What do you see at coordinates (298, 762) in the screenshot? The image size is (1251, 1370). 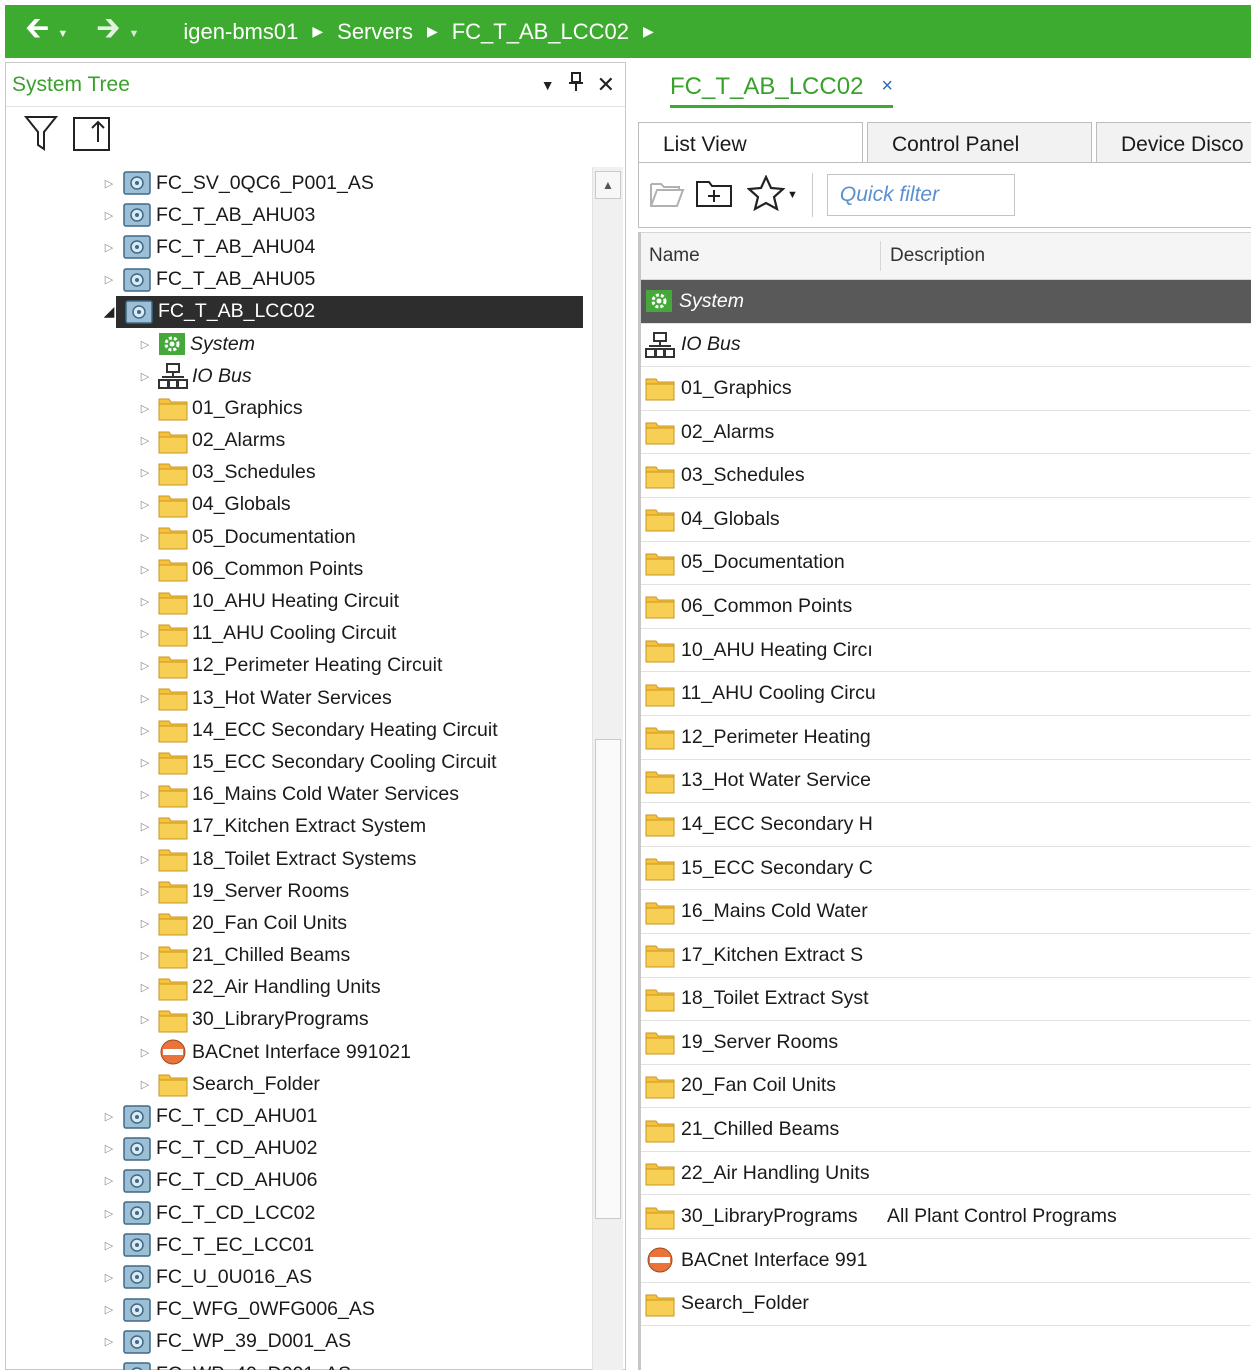 I see `tree-item: ▷ 15_ECC Secondary Cooling Circuit` at bounding box center [298, 762].